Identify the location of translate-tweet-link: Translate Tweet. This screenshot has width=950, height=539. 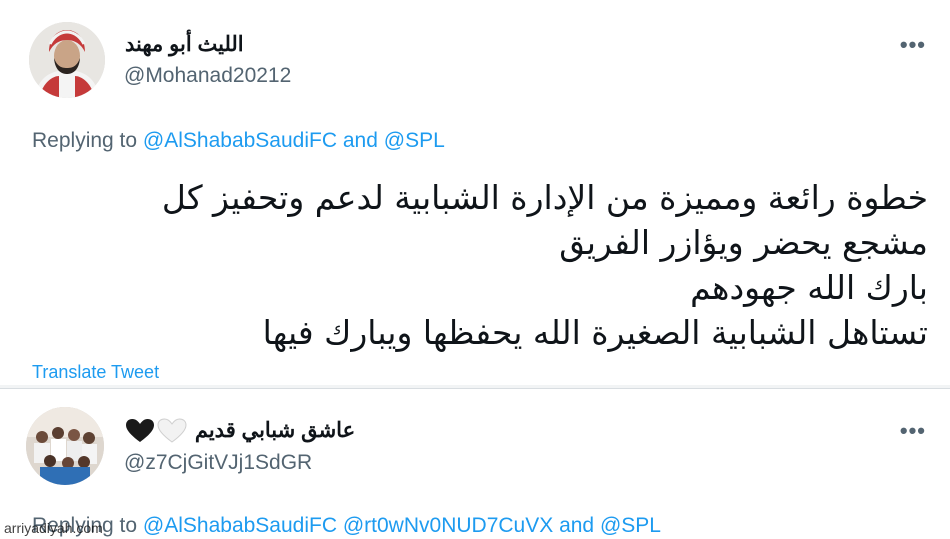
(95, 372).